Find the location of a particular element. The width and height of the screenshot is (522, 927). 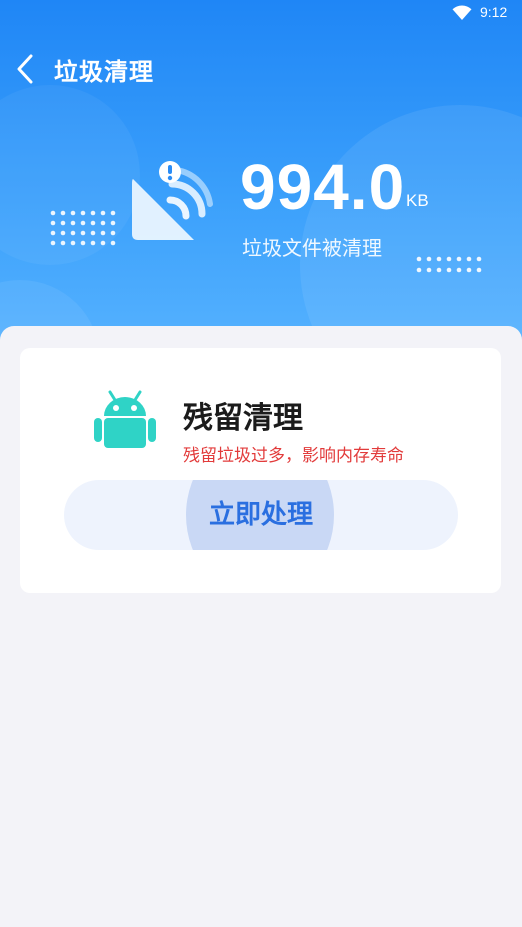

card-title: 残留清理 is located at coordinates (243, 418).